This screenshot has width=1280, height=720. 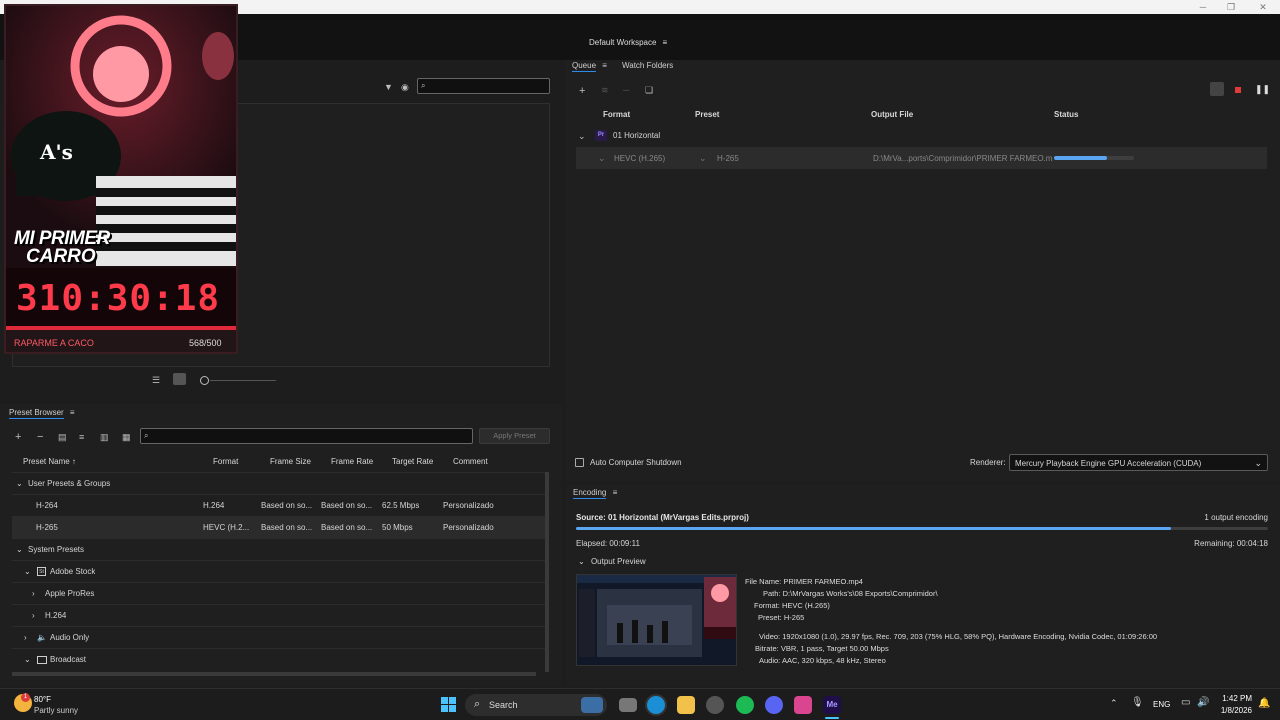 What do you see at coordinates (514, 436) in the screenshot?
I see `apply-preset-button: Apply Preset` at bounding box center [514, 436].